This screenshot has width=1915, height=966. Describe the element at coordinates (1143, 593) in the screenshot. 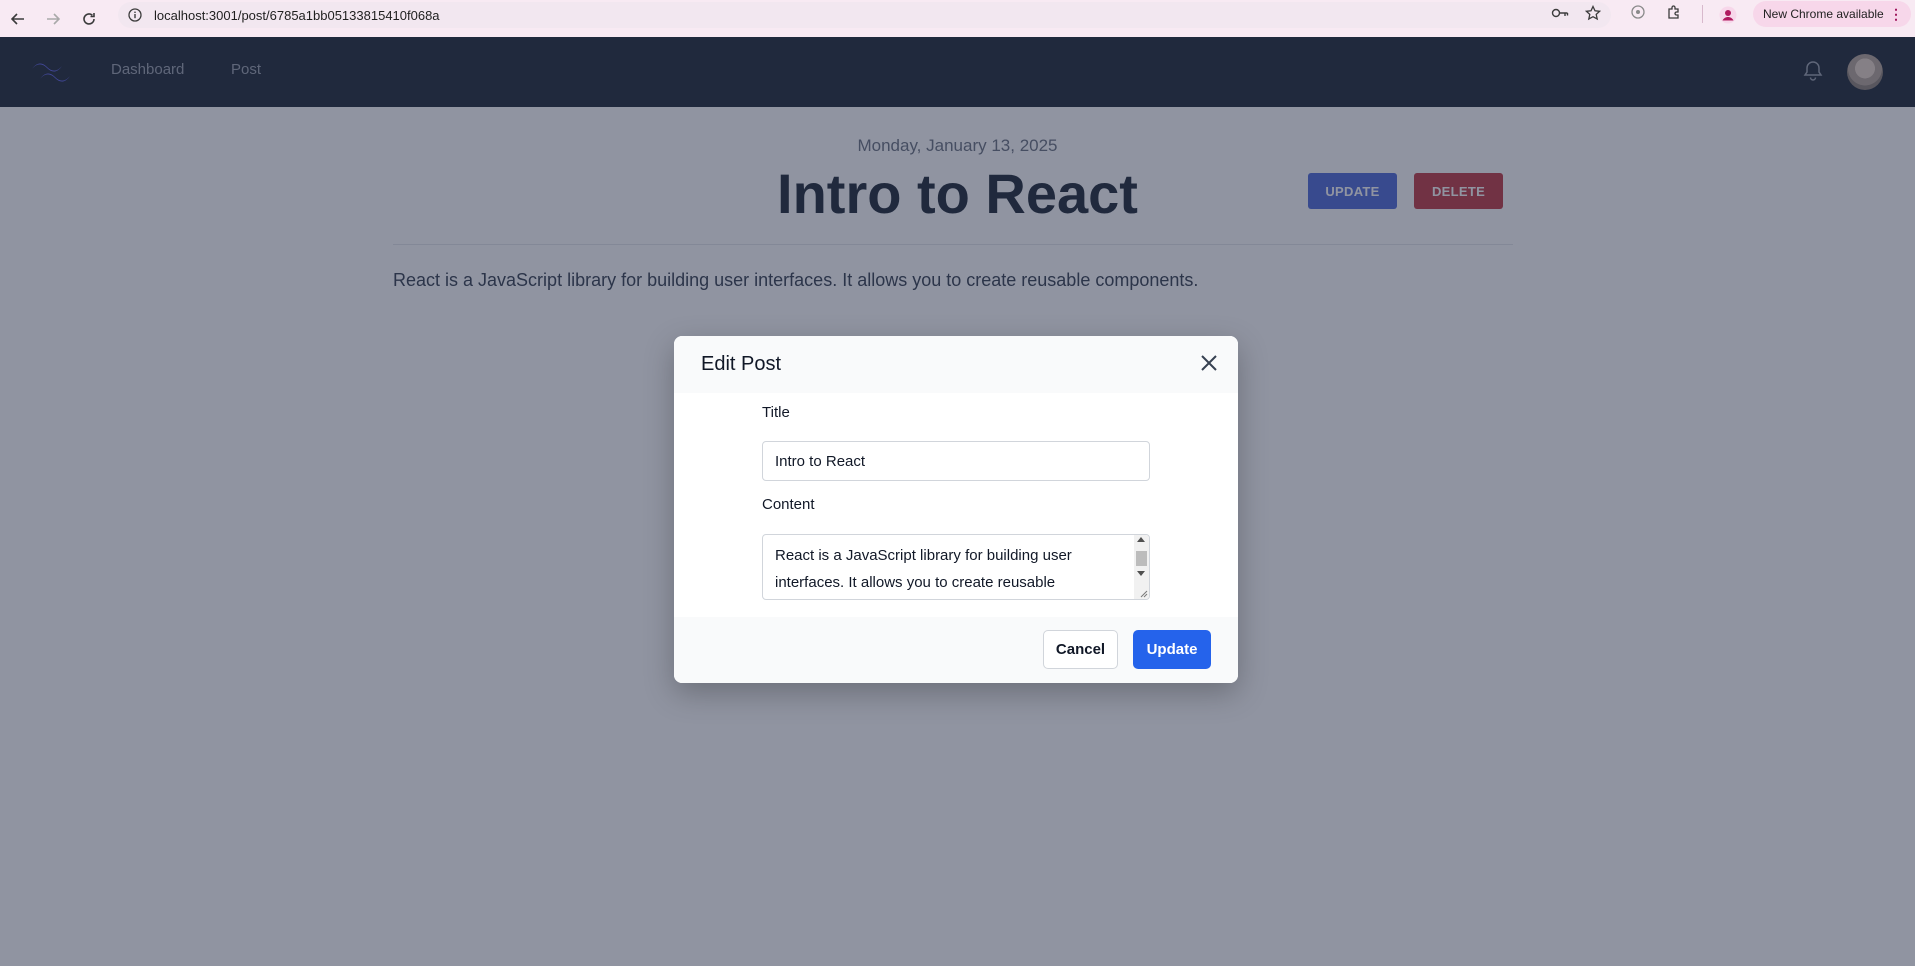

I see `resize-grip-icon` at that location.